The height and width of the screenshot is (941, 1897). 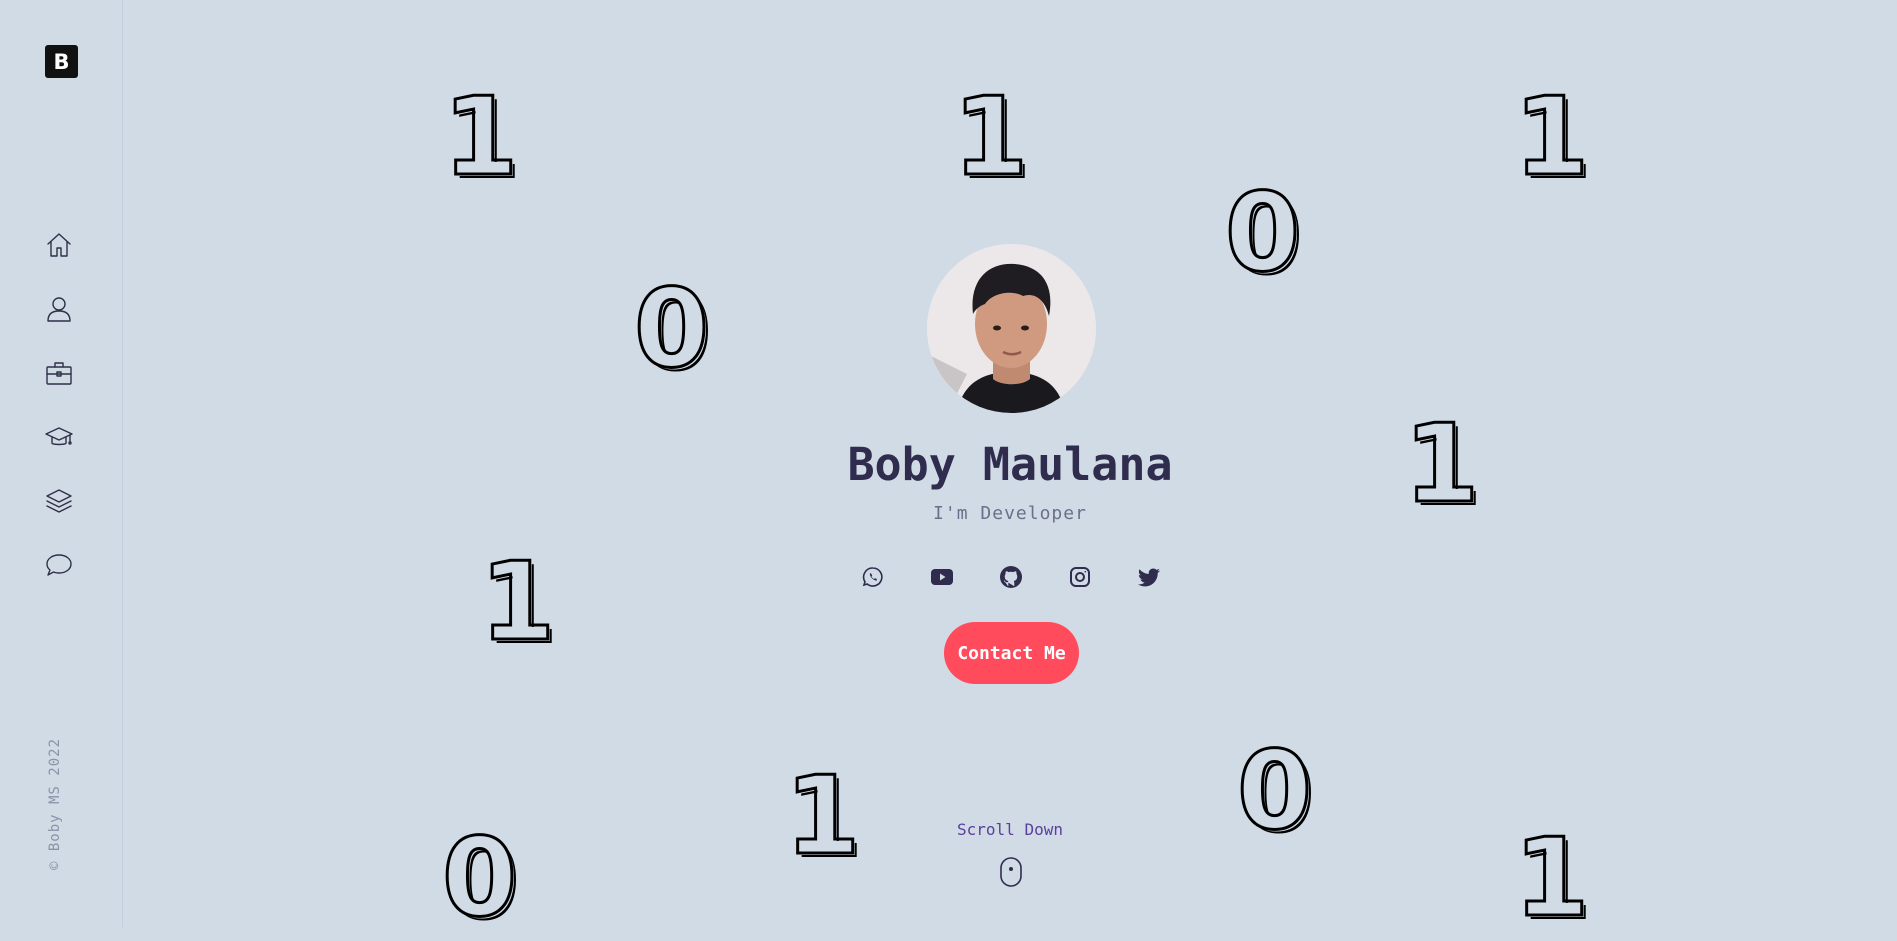 I want to click on nav-education, so click(x=59, y=437).